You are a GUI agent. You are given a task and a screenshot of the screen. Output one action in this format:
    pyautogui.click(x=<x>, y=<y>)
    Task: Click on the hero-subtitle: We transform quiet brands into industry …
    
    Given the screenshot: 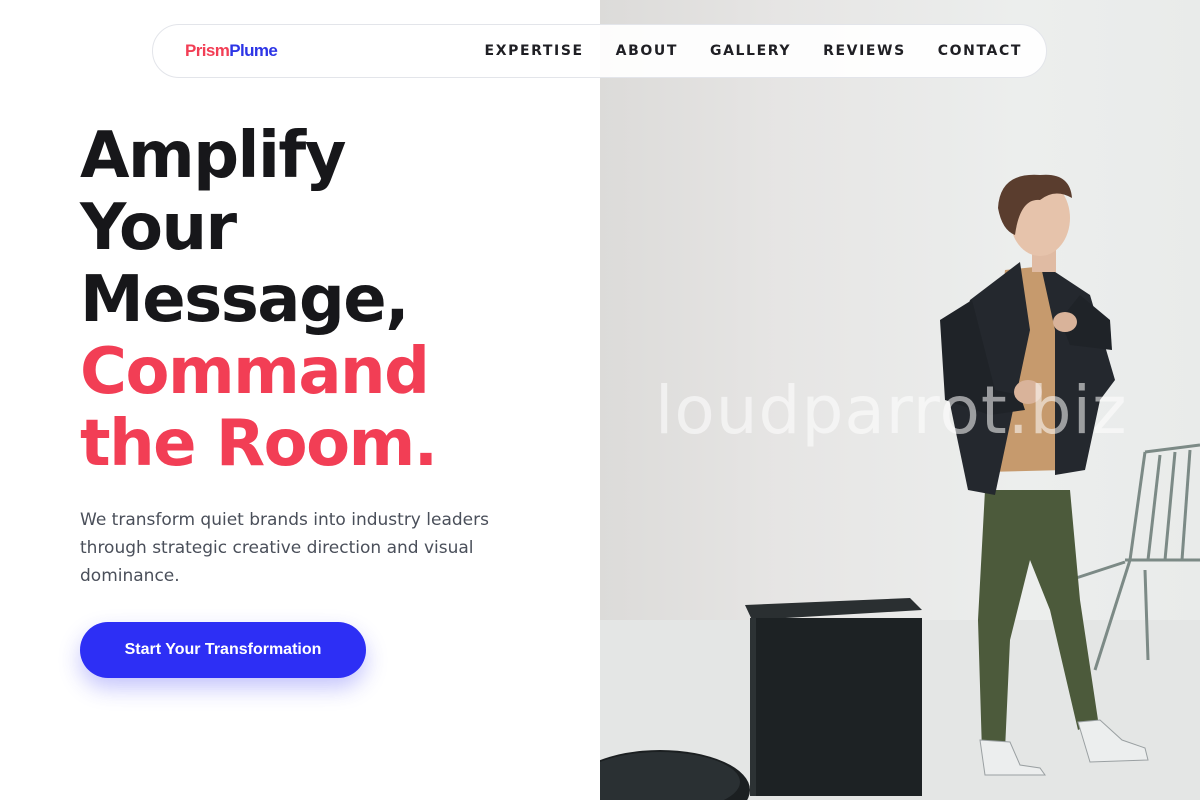 What is the action you would take?
    pyautogui.click(x=284, y=548)
    